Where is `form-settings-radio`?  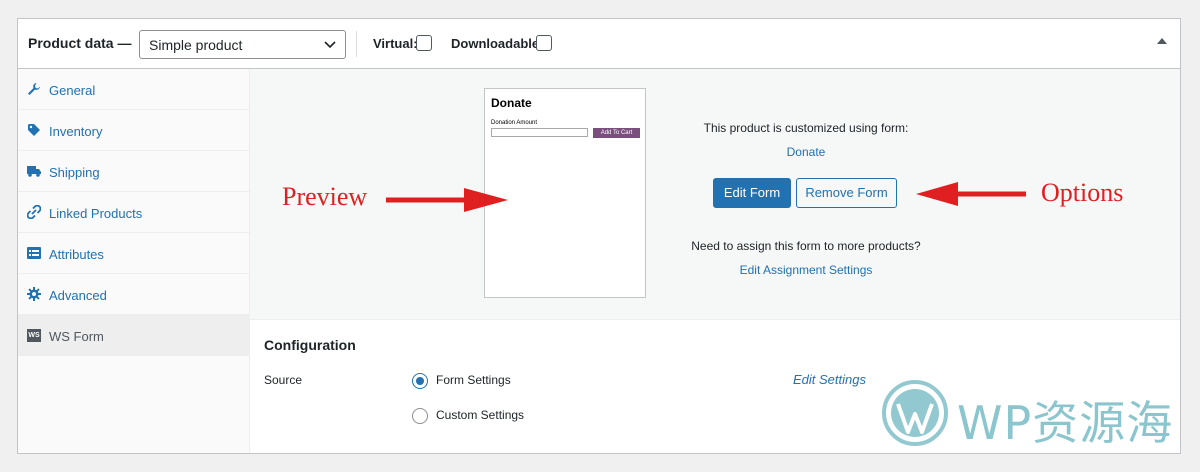 form-settings-radio is located at coordinates (420, 381).